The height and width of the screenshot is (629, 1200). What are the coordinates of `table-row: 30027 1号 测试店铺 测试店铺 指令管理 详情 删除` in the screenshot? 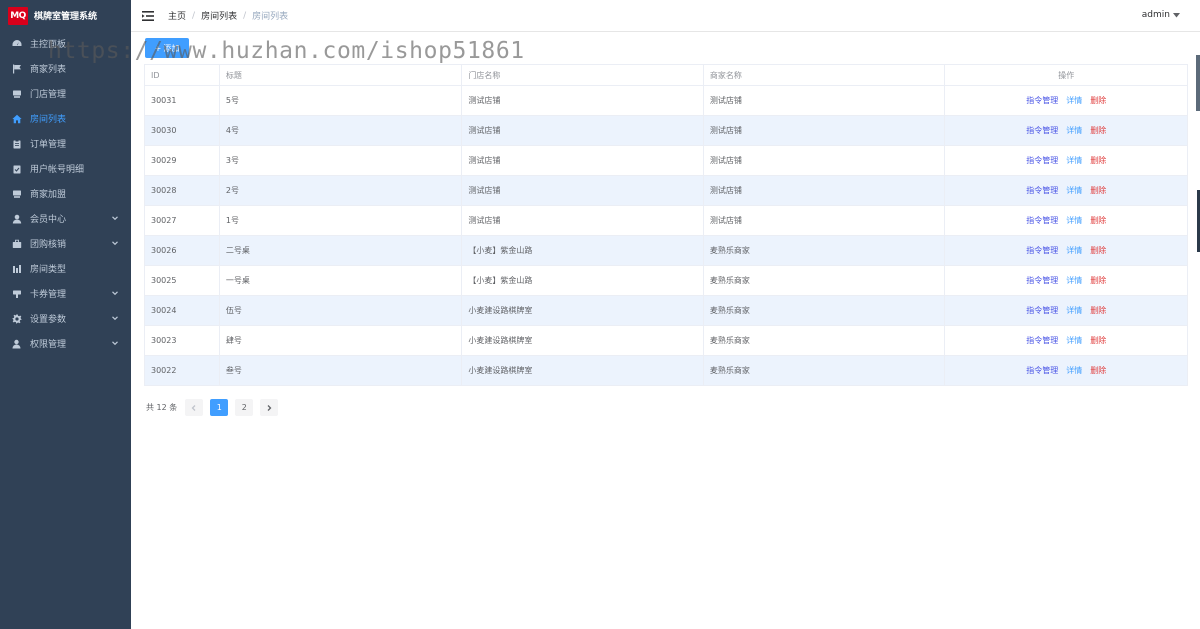 It's located at (666, 221).